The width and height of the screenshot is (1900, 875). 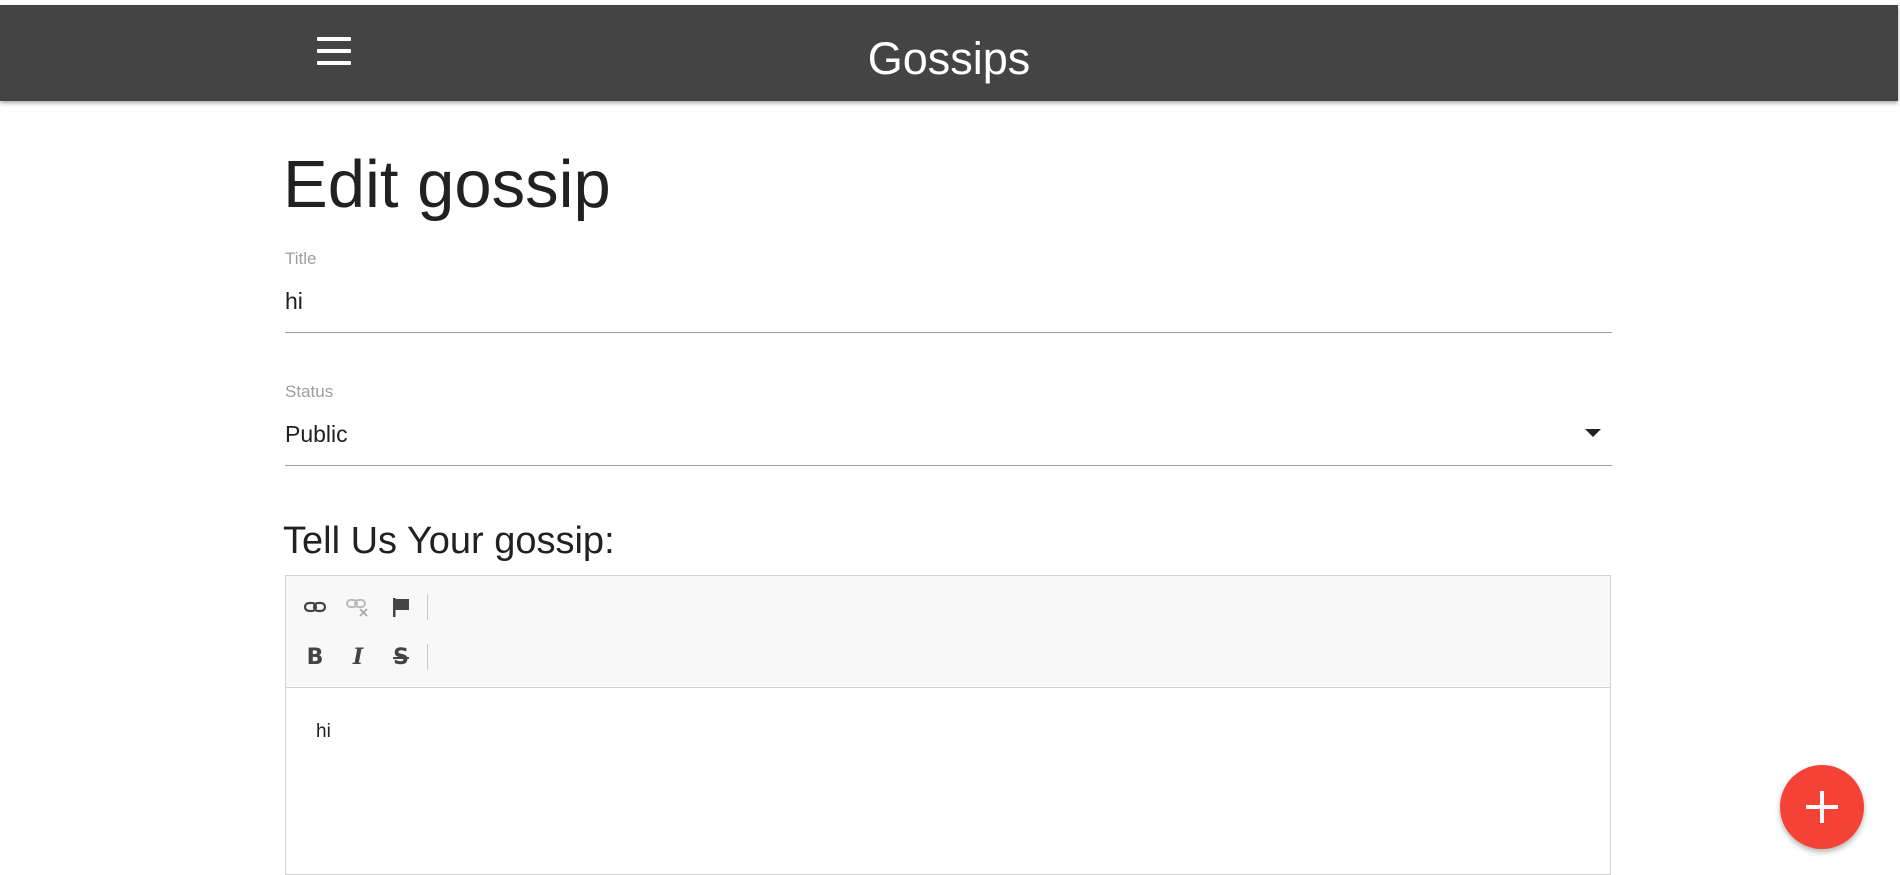 I want to click on app-title: Gossips, so click(x=949, y=58).